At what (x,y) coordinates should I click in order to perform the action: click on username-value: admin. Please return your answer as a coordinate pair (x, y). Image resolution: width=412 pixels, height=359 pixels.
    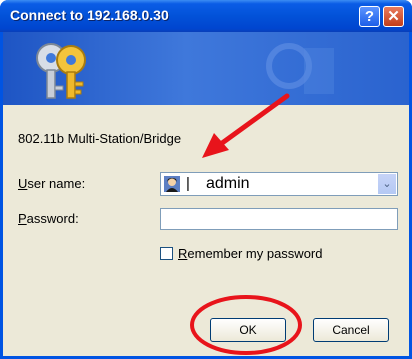
    Looking at the image, I should click on (228, 183).